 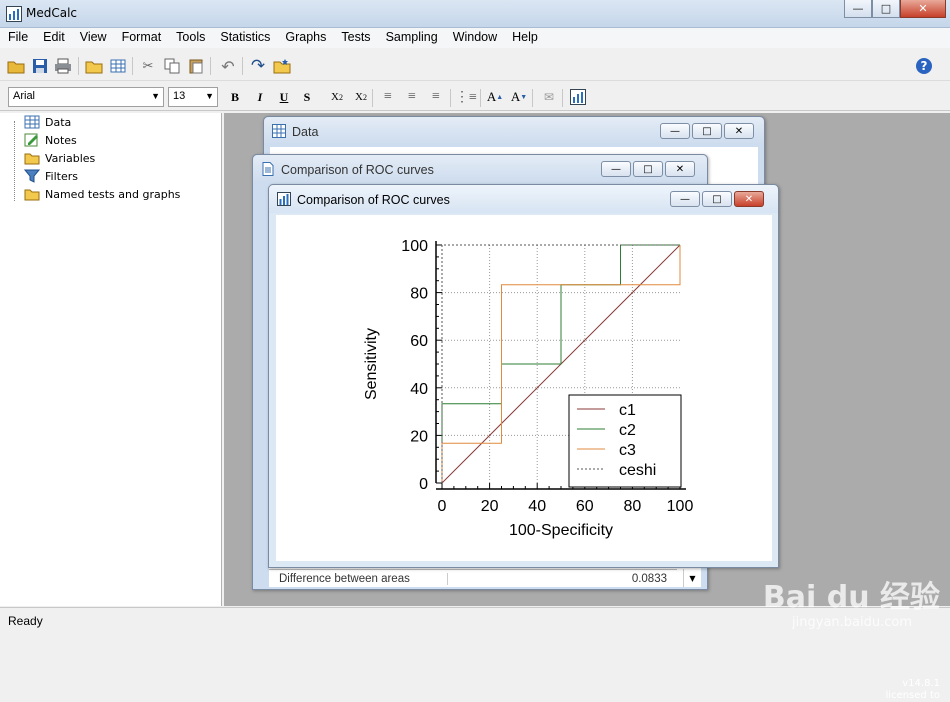 What do you see at coordinates (475, 66) in the screenshot?
I see `standard-toolbar: ✂ ↶ ↷ ?` at bounding box center [475, 66].